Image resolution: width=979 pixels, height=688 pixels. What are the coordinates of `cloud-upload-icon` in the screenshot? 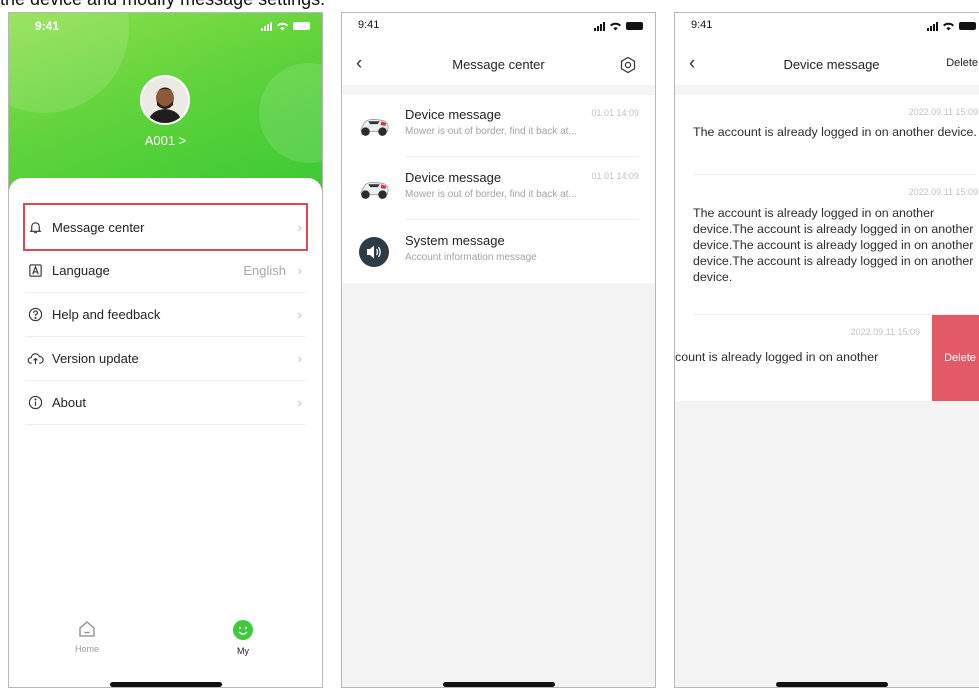 It's located at (35, 359).